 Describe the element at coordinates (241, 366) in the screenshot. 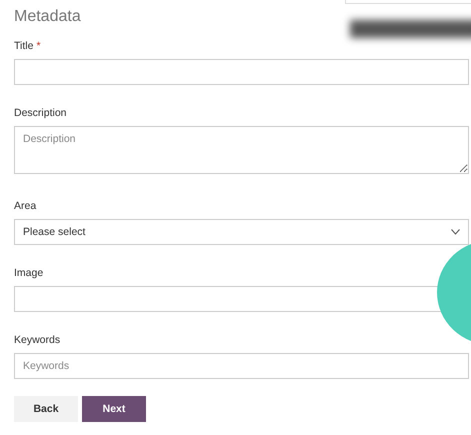

I see `text-field: Keywords` at that location.